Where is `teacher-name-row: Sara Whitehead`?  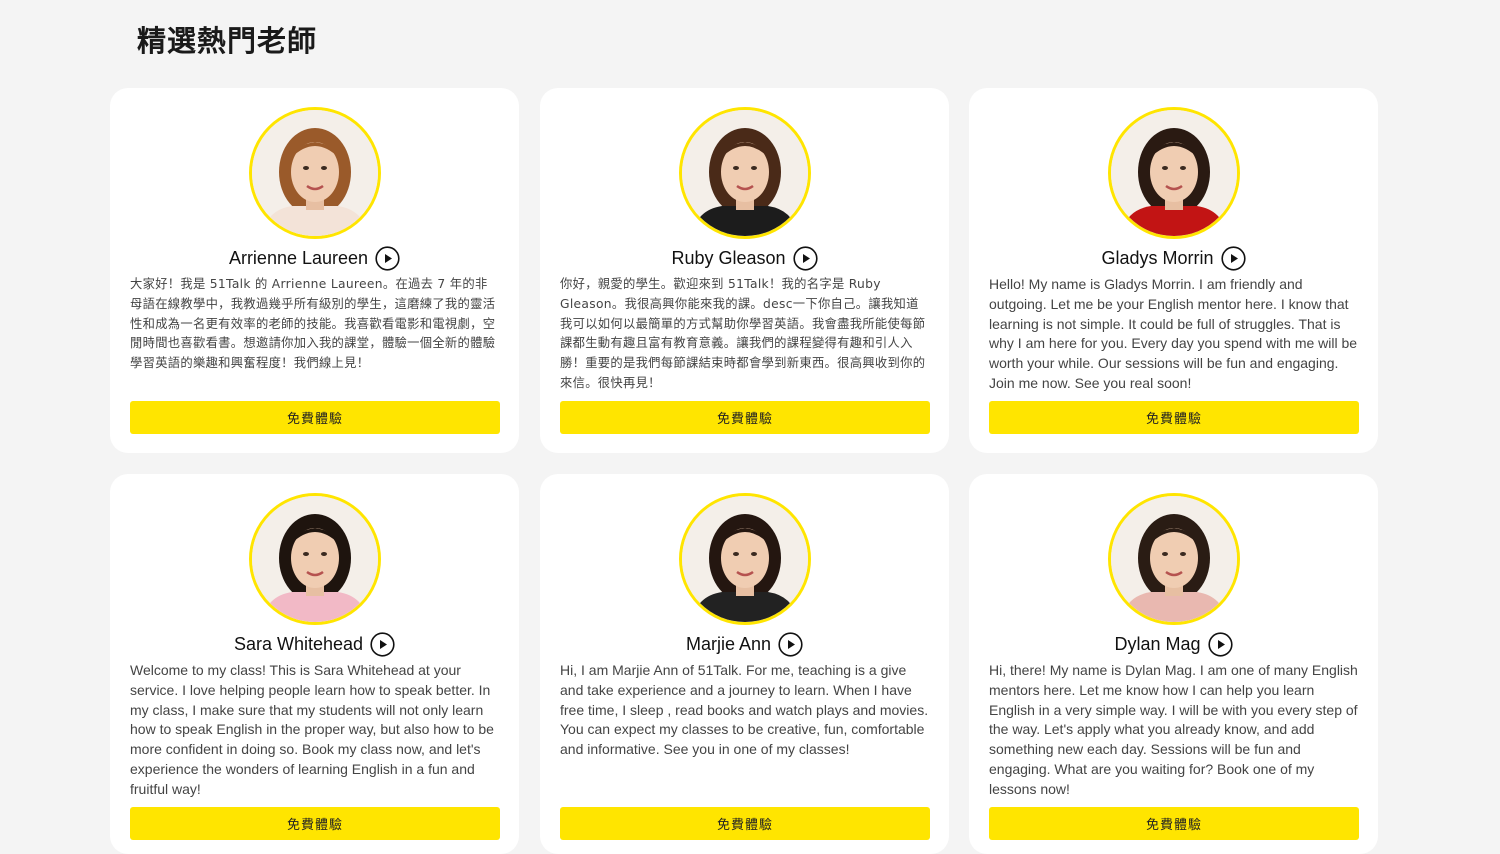
teacher-name-row: Sara Whitehead is located at coordinates (314, 644).